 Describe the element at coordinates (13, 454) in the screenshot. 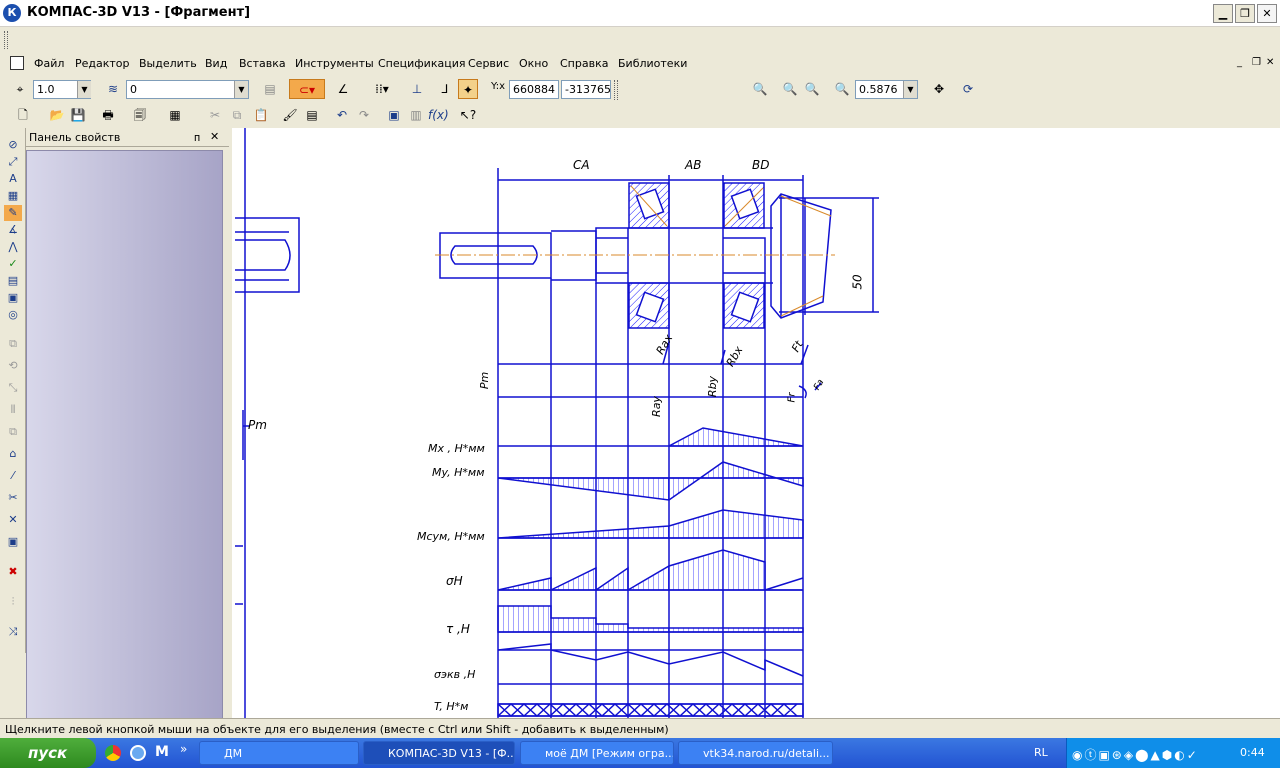

I see `deform-icon: ⌂` at that location.